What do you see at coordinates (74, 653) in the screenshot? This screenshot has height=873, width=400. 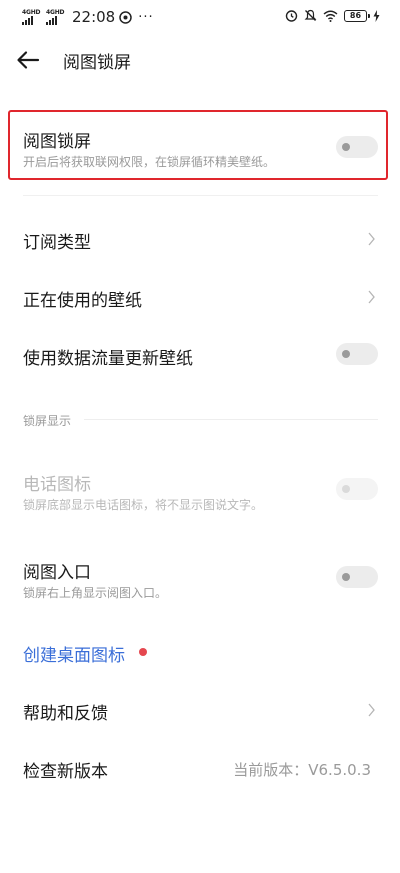 I see `create-shortcut-link: 创建桌面图标` at bounding box center [74, 653].